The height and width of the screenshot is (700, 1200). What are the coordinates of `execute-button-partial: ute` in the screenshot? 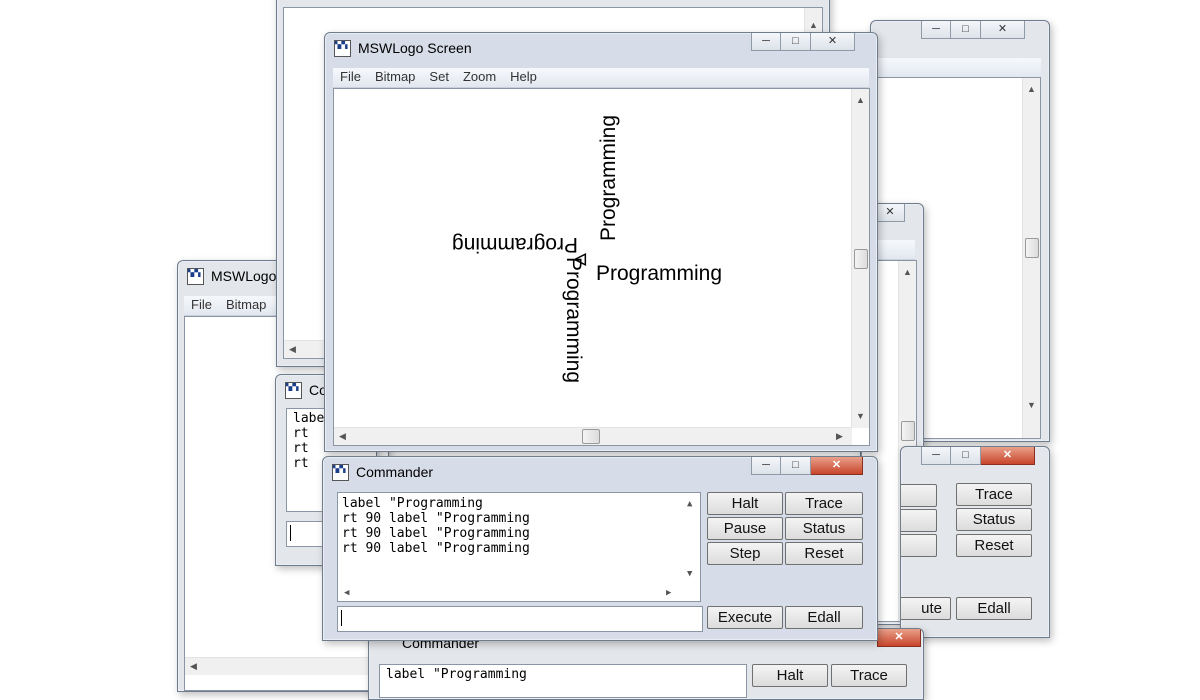 It's located at (926, 608).